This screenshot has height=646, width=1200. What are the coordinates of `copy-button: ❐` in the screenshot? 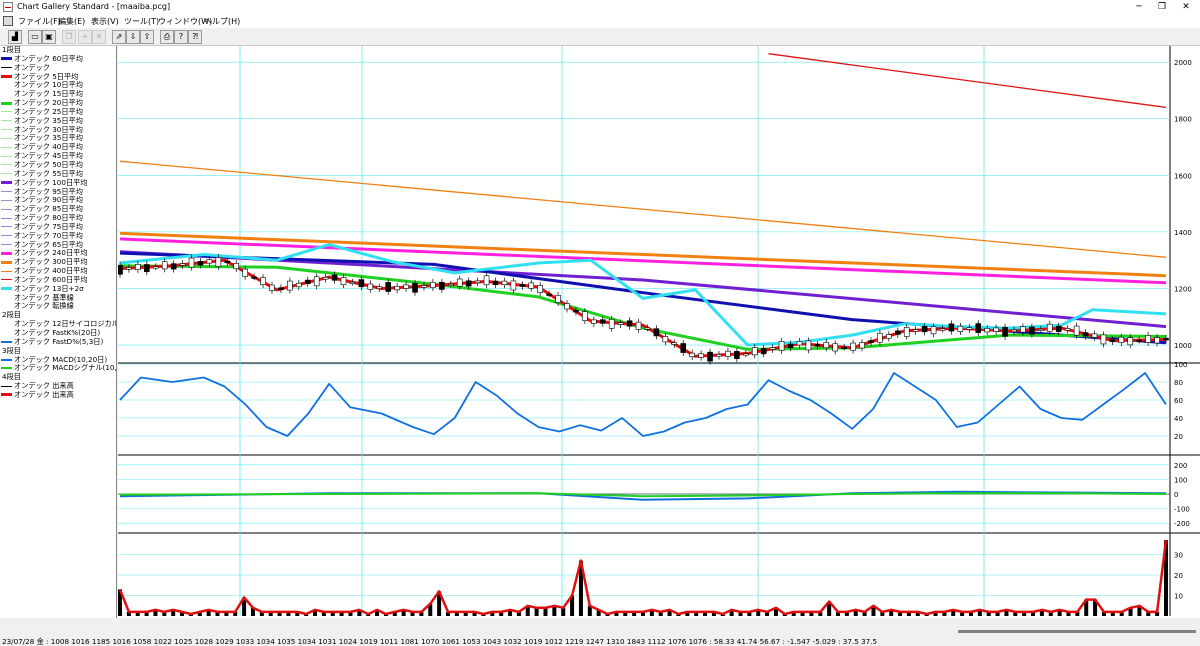 It's located at (69, 37).